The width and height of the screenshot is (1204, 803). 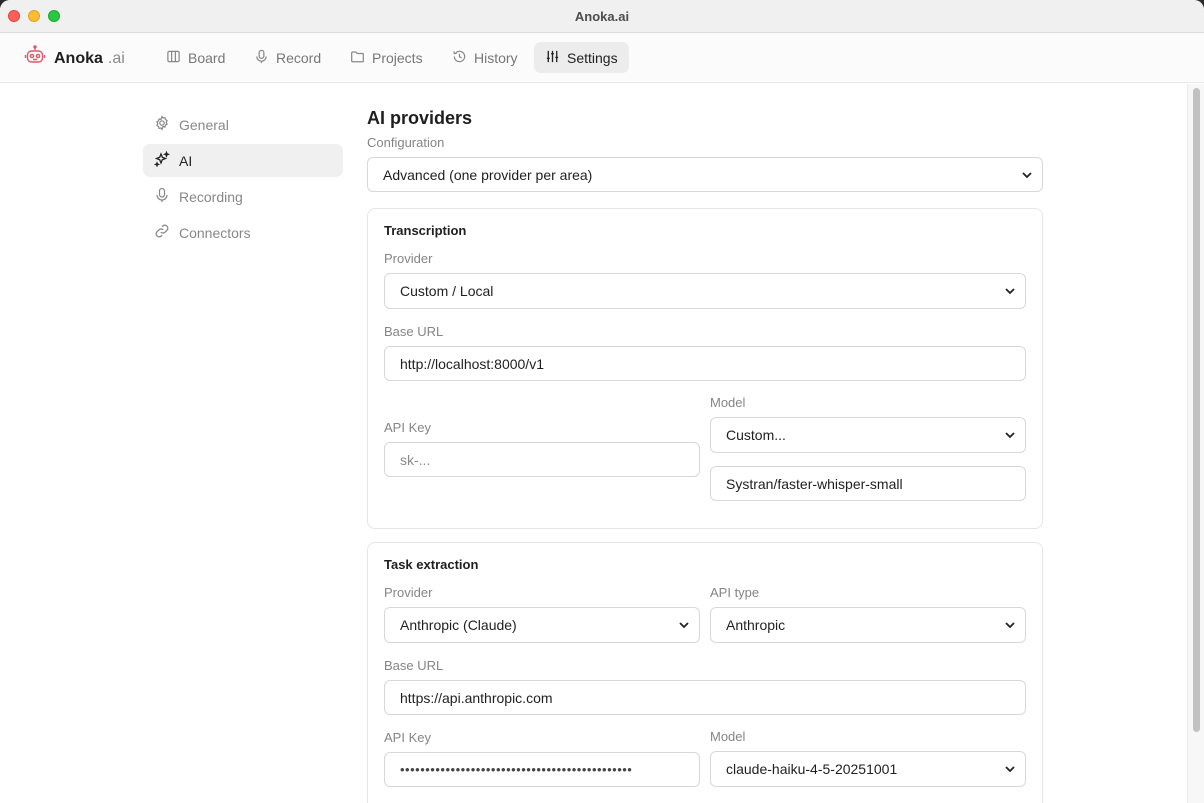 I want to click on board-icon, so click(x=173, y=58).